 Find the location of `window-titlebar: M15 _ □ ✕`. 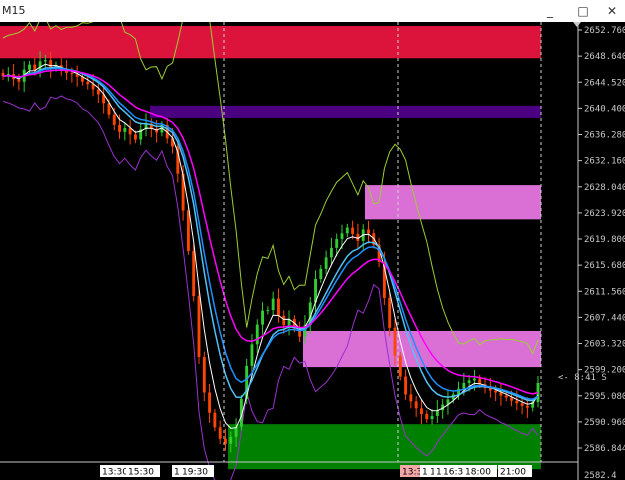

window-titlebar: M15 _ □ ✕ is located at coordinates (312, 11).